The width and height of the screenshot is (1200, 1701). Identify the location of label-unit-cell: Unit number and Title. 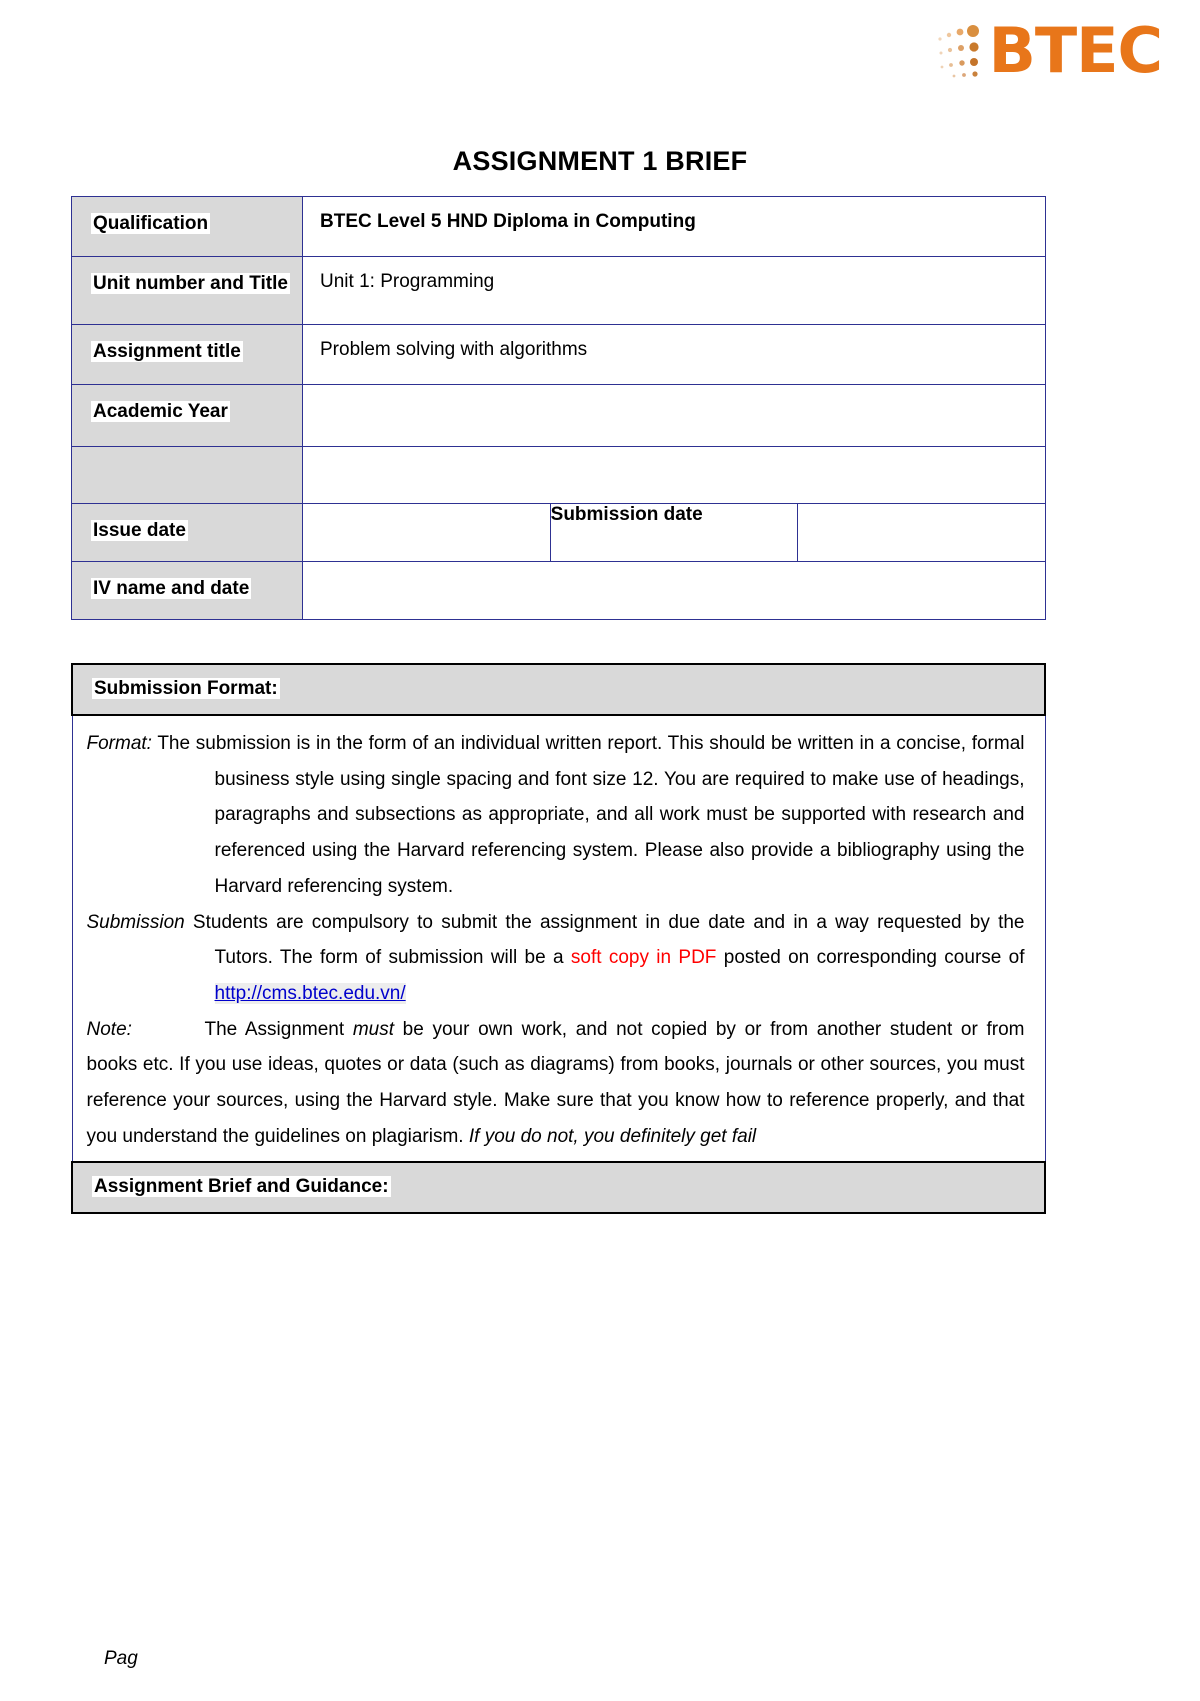
(187, 290).